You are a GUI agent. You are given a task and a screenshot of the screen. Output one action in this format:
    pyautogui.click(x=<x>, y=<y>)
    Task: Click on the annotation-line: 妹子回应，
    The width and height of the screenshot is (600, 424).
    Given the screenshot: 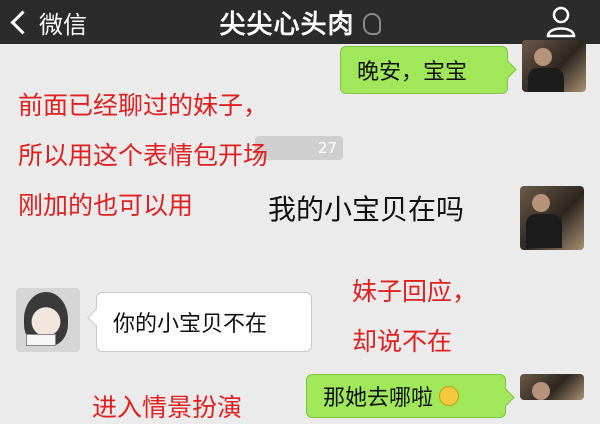 What is the action you would take?
    pyautogui.click(x=415, y=291)
    